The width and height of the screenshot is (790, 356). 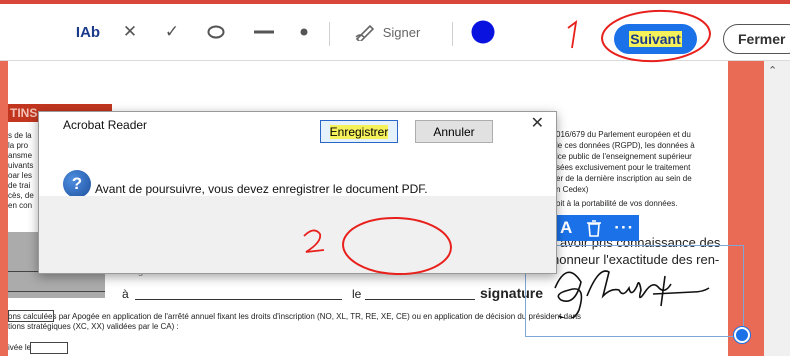 I want to click on circle-annotation-next, so click(x=656, y=36).